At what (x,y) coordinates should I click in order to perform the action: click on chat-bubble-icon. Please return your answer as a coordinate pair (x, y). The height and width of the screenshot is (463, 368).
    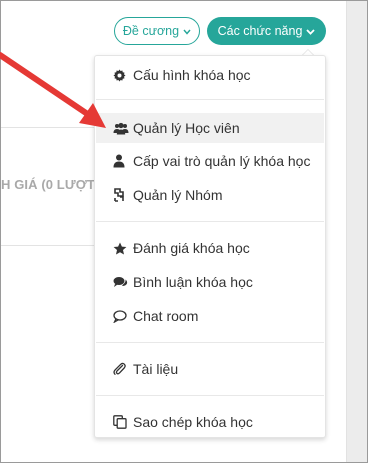
    Looking at the image, I should click on (122, 316).